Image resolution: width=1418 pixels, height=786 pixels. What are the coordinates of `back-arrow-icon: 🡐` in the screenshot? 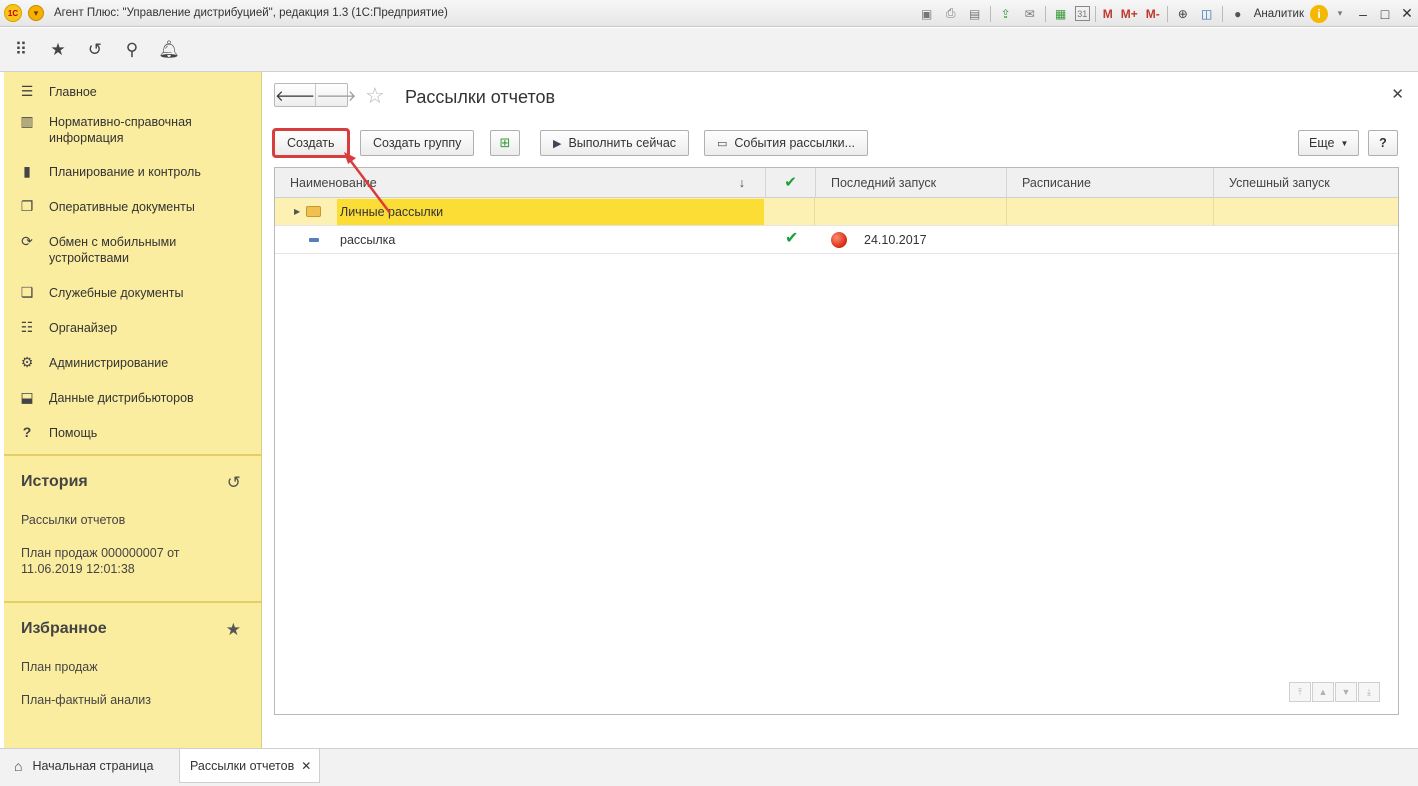 It's located at (295, 95).